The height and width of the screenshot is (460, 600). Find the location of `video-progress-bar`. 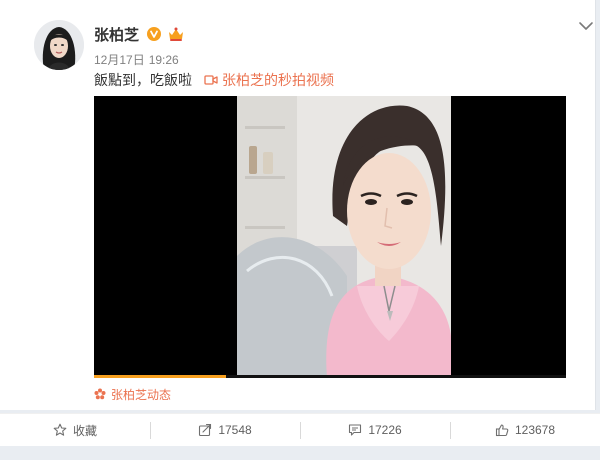

video-progress-bar is located at coordinates (330, 376).